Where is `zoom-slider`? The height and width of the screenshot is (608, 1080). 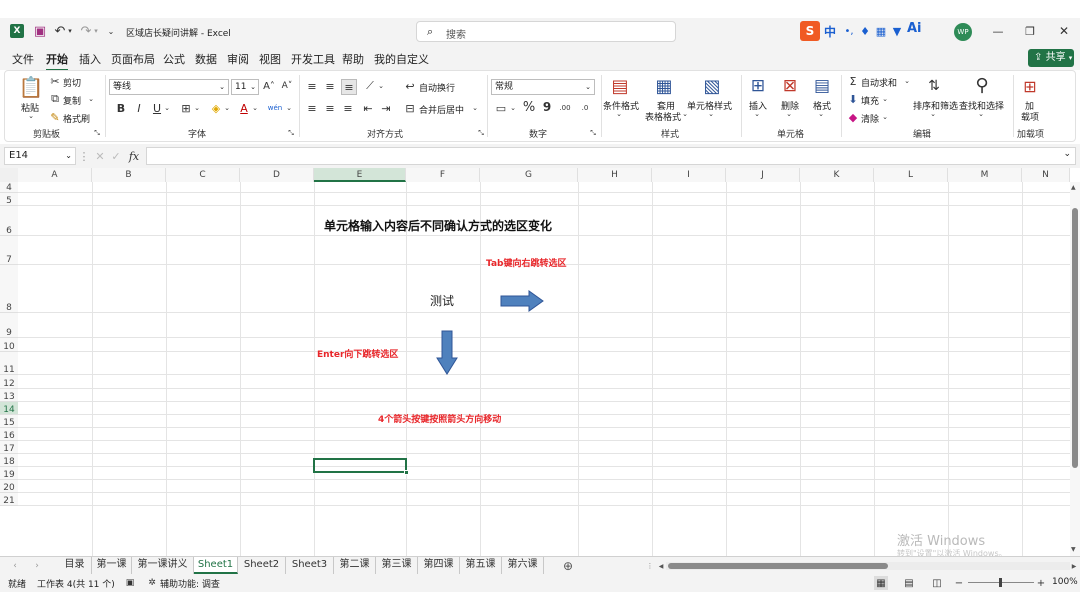
zoom-slider is located at coordinates (1001, 582).